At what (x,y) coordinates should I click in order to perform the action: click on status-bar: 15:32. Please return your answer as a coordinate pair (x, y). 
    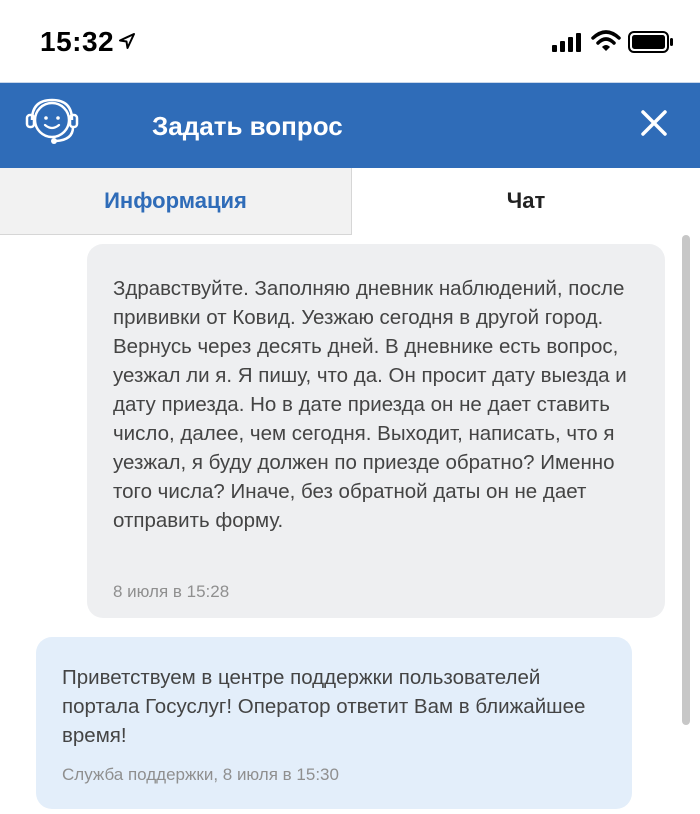
    Looking at the image, I should click on (350, 41).